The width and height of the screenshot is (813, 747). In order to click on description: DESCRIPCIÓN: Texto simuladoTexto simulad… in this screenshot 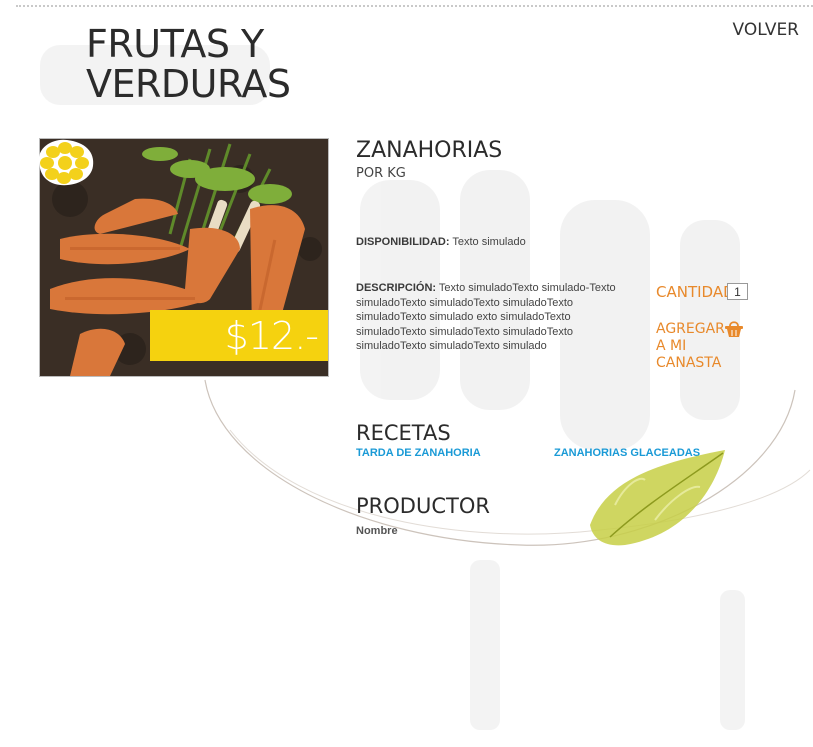, I will do `click(487, 317)`.